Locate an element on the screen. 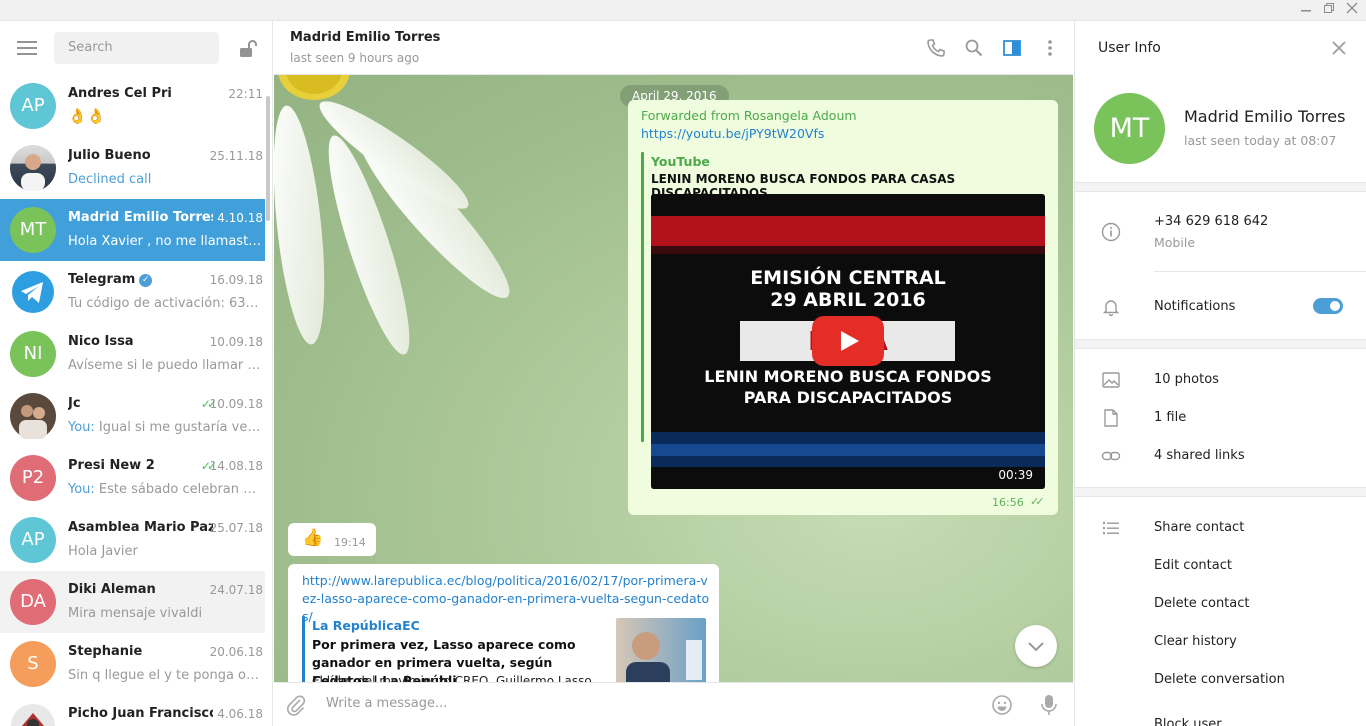 The width and height of the screenshot is (1366, 726). dialog-name: Julio Bueno is located at coordinates (109, 155).